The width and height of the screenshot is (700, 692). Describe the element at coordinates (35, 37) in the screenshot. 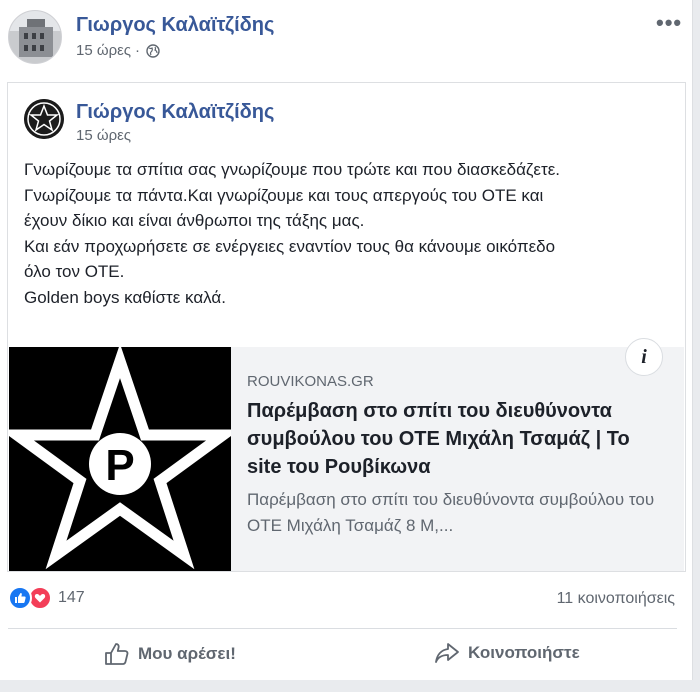

I see `author-avatar` at that location.